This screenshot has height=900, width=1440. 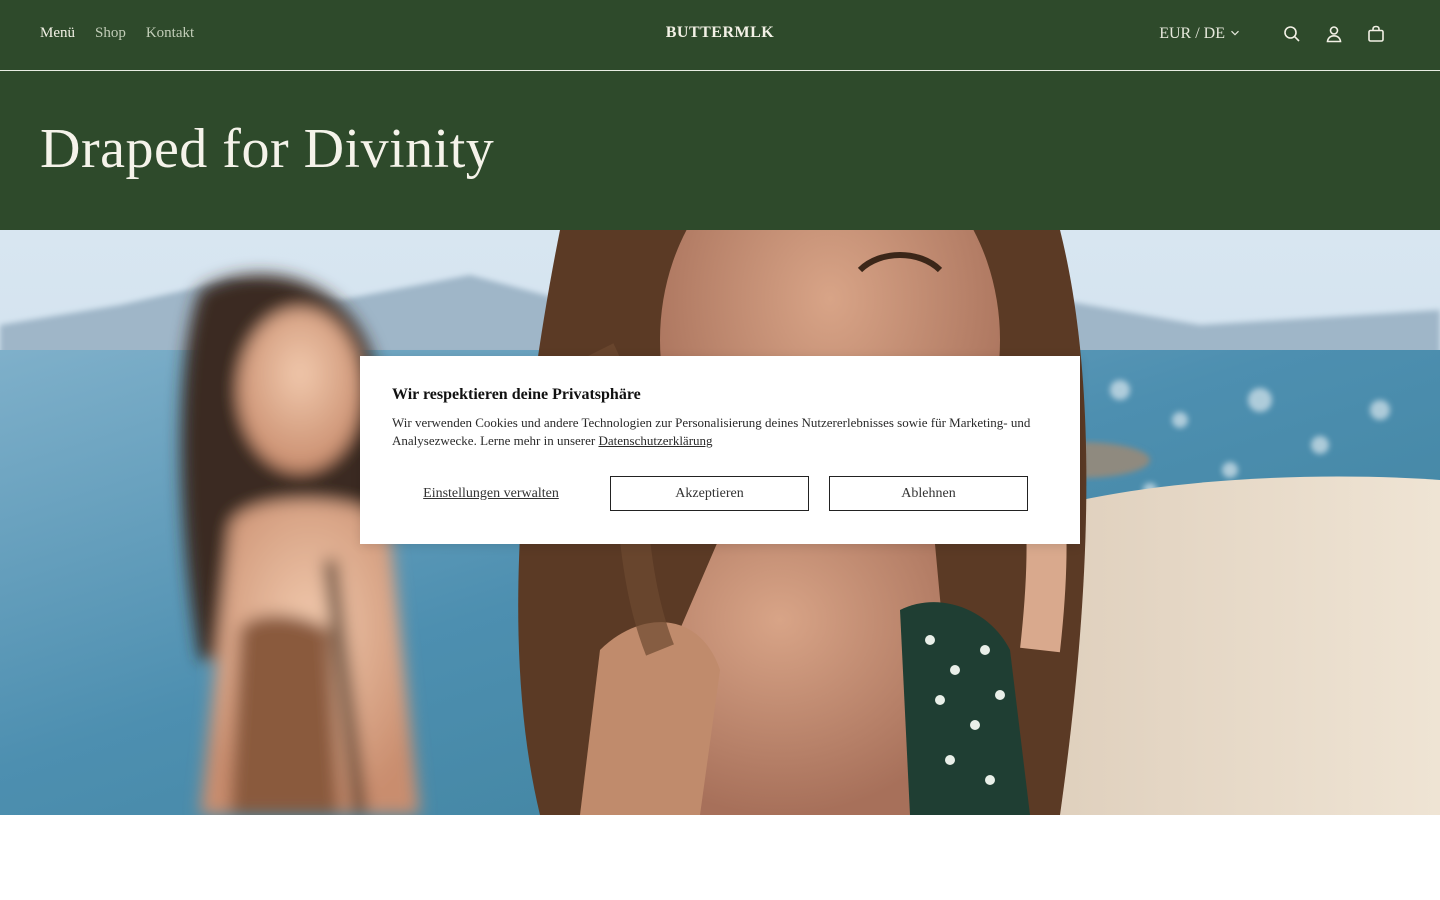 I want to click on currency-label: EUR / DE, so click(x=1192, y=33).